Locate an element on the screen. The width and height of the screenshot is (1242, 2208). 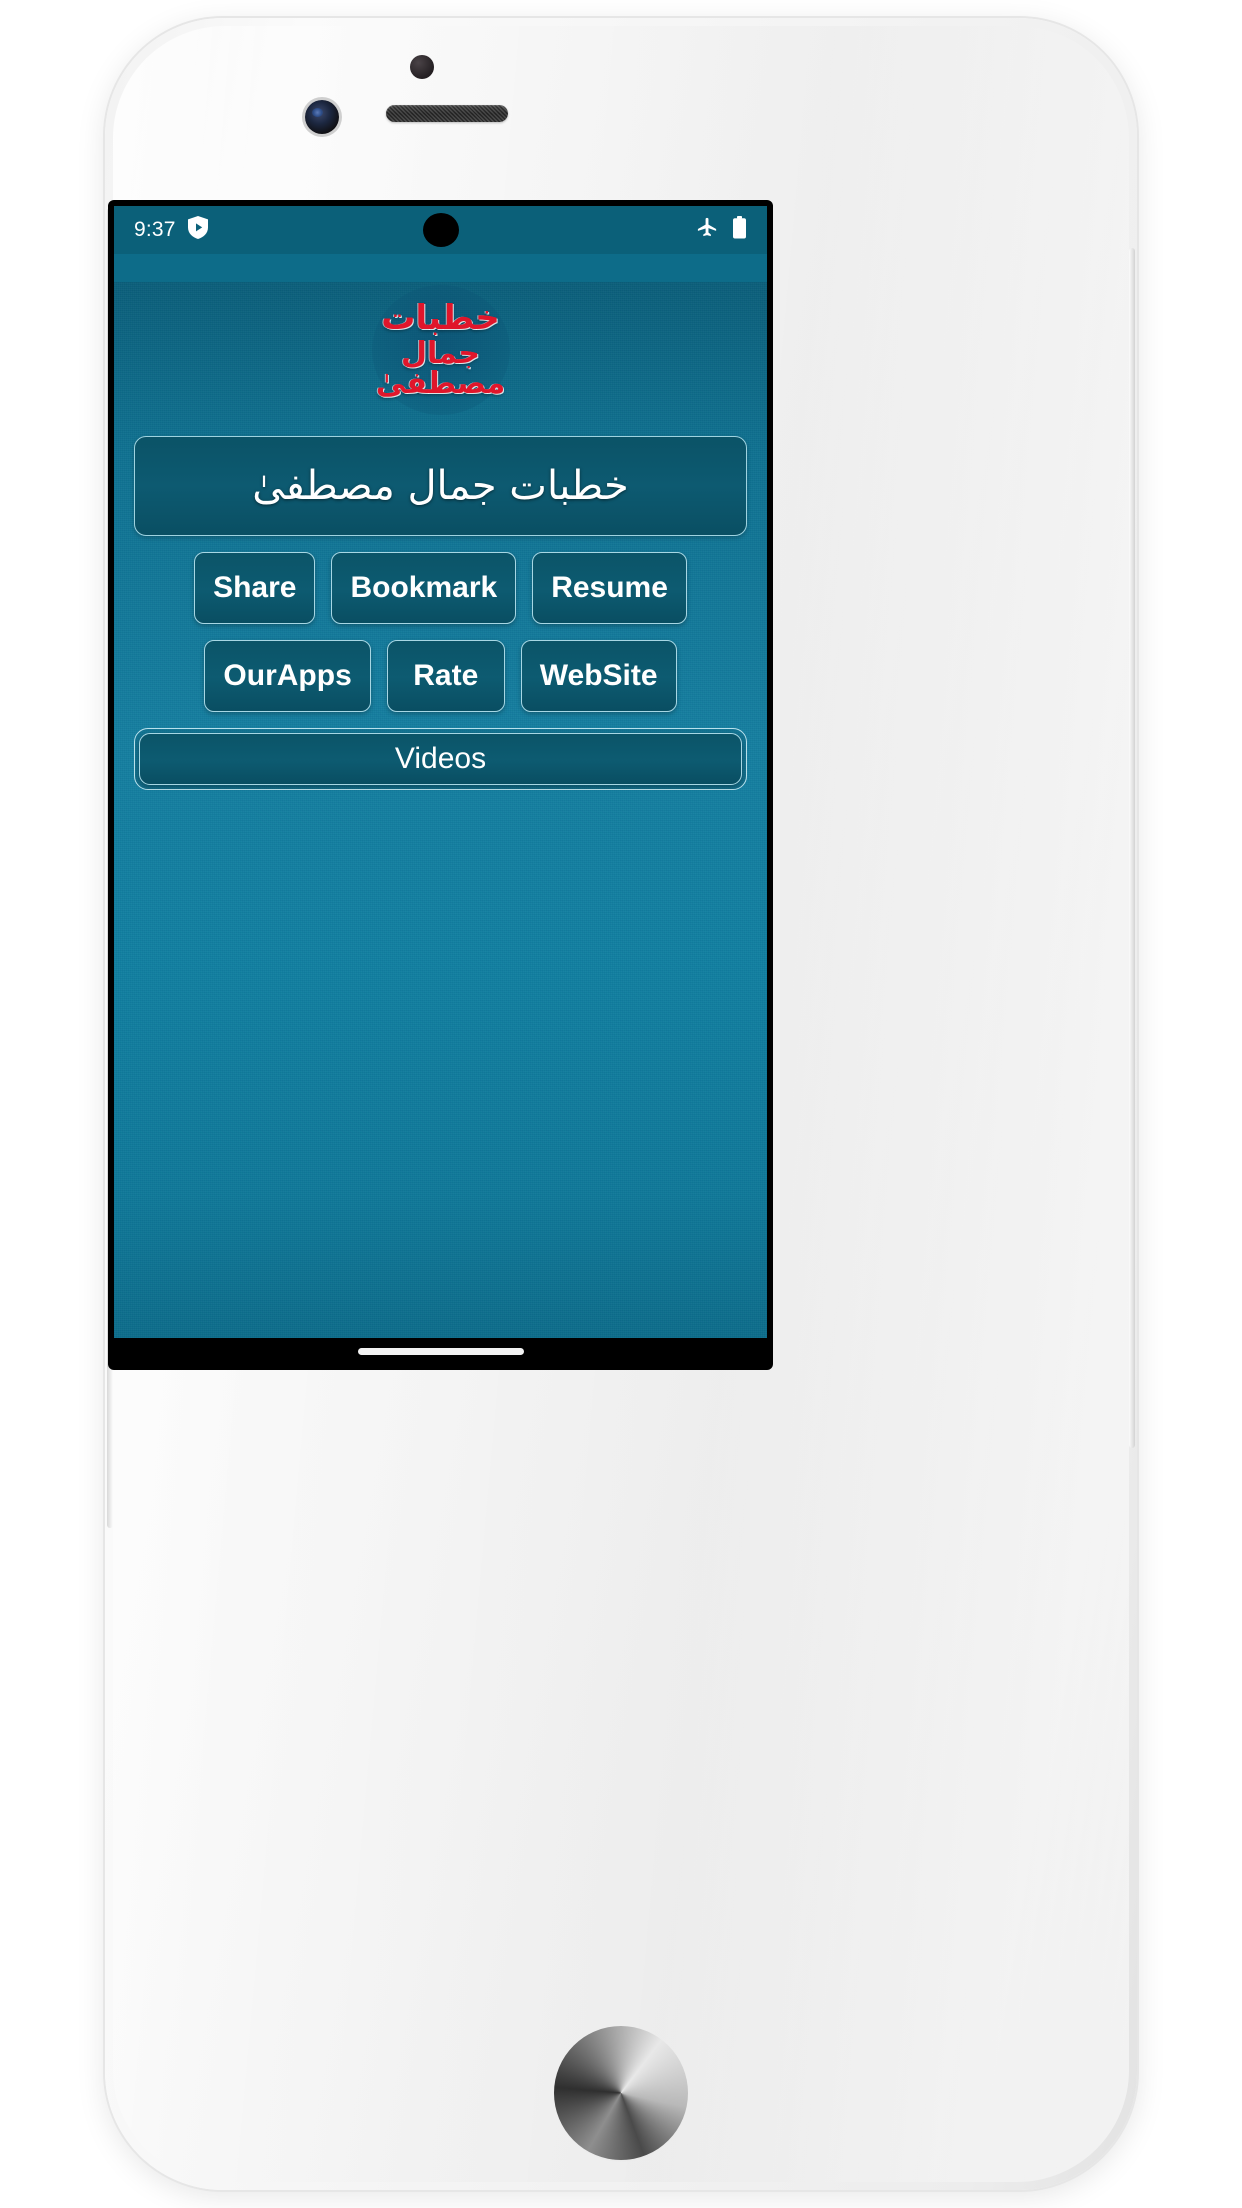
battery-full-icon is located at coordinates (739, 230).